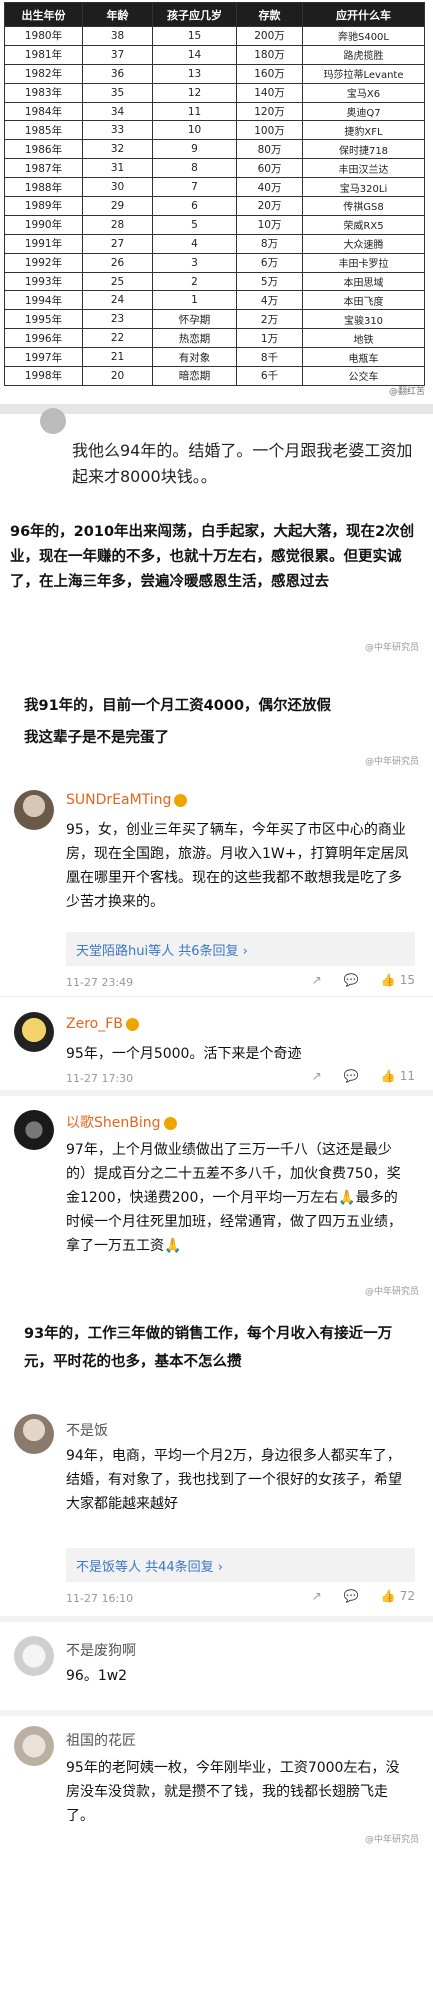 The width and height of the screenshot is (433, 2000). Describe the element at coordinates (216, 1666) in the screenshot. I see `comment-bushifeigou: 不是废狗啊 96。1w2` at that location.